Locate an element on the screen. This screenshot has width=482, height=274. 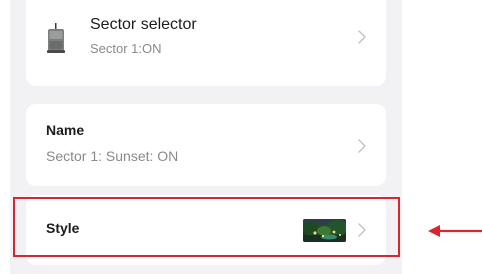
device-icon is located at coordinates (56, 38).